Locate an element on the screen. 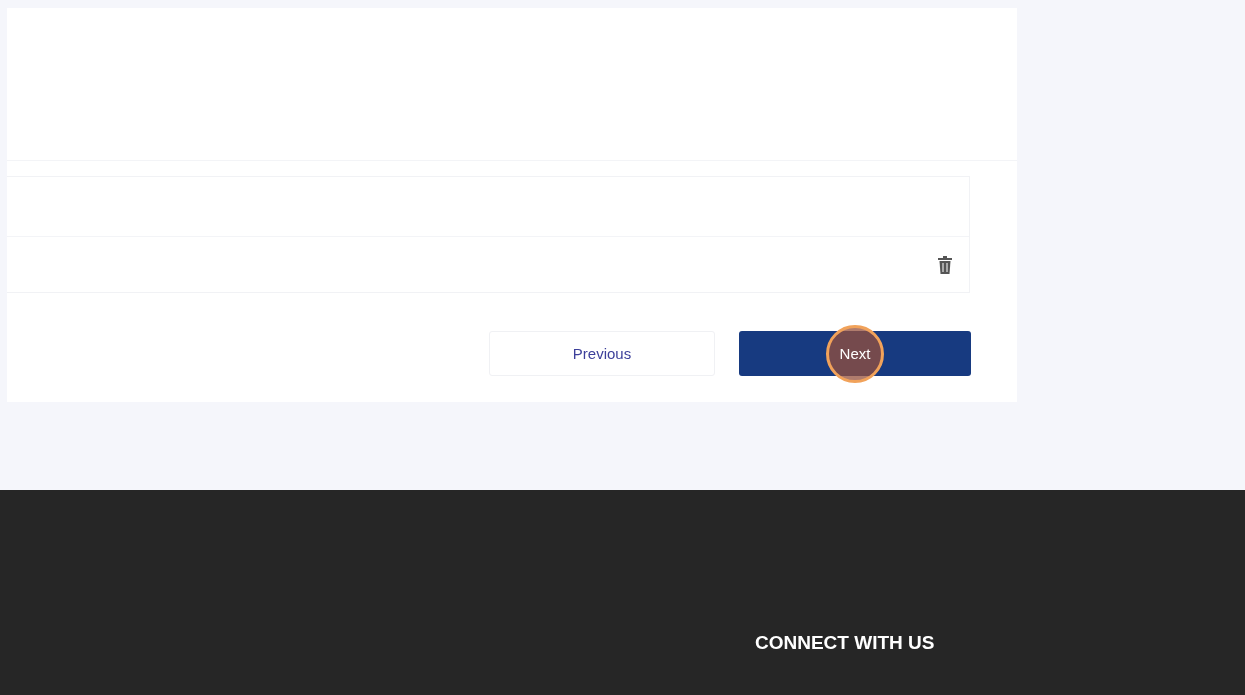  previous-button: Previous is located at coordinates (602, 353).